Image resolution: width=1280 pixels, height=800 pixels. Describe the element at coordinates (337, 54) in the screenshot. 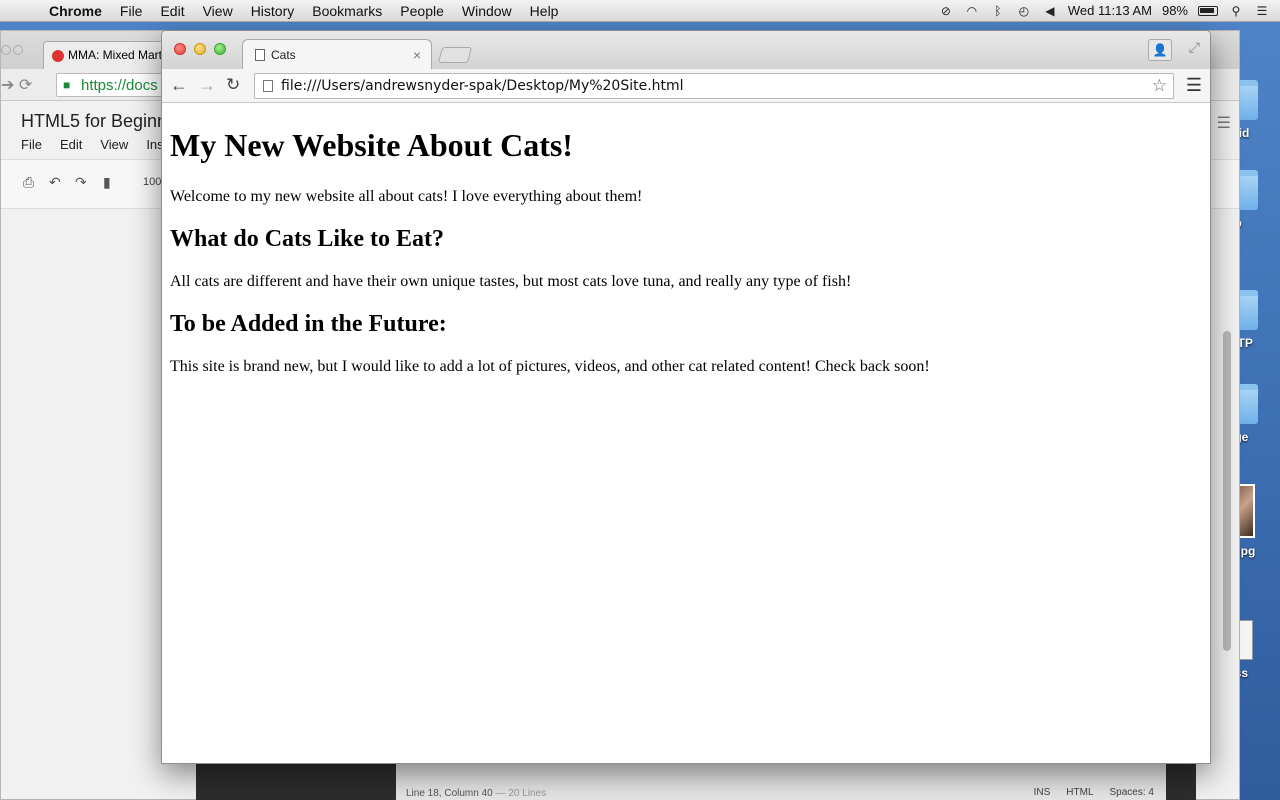

I see `tab-cats: Cats ×` at that location.